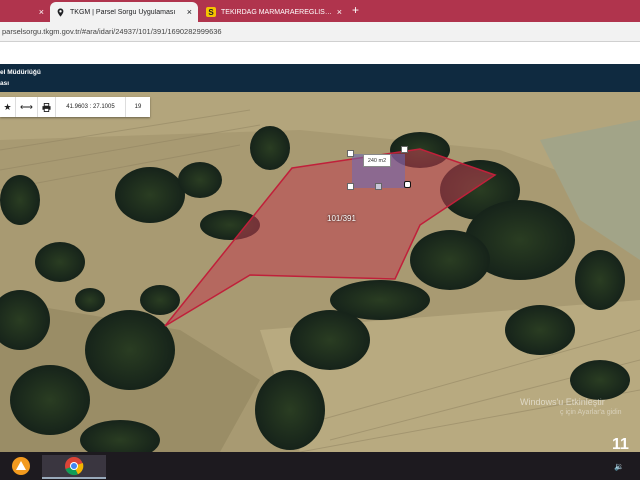 The image size is (640, 480). I want to click on tab-label: TKGM | Parsel Sorgu Uygulaması, so click(123, 12).